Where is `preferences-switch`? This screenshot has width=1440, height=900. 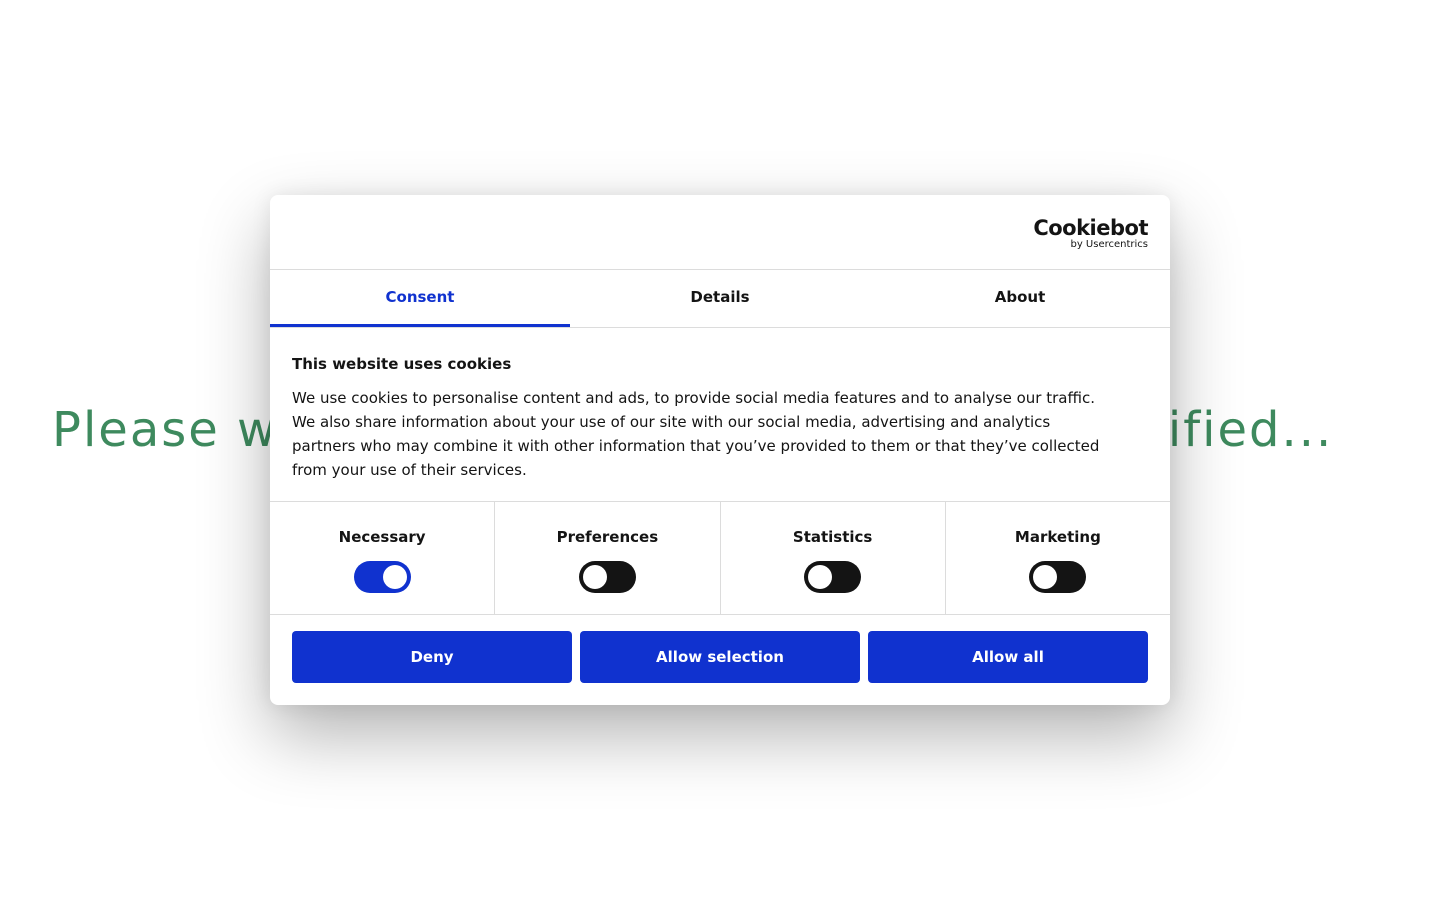 preferences-switch is located at coordinates (607, 577).